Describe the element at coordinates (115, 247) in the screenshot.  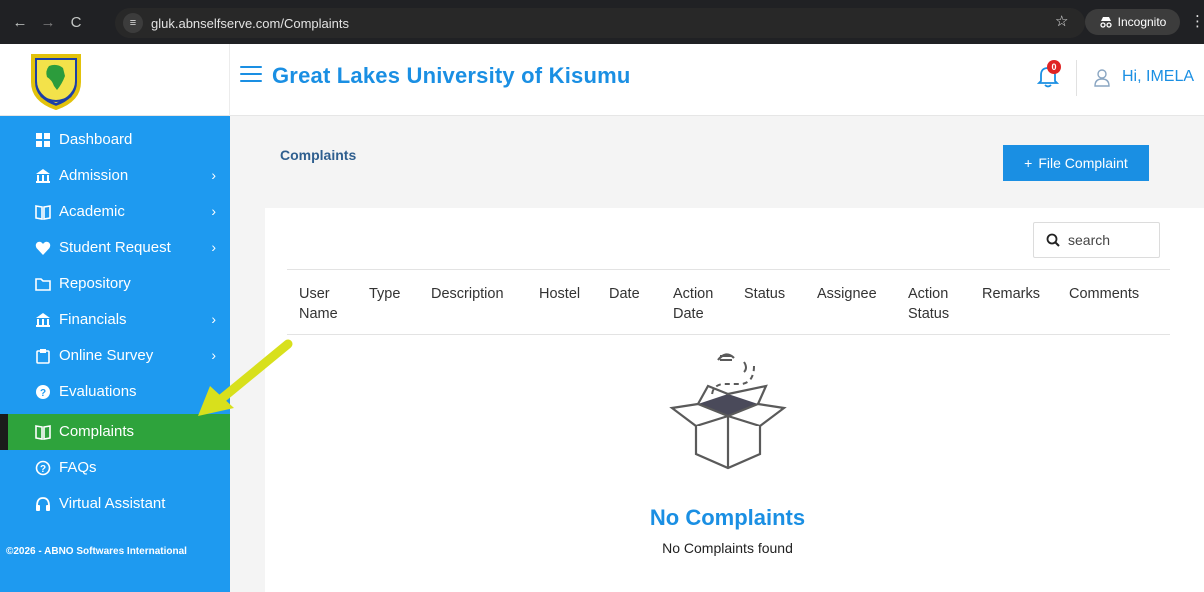
I see `sidebar-item-label: Student Request` at that location.